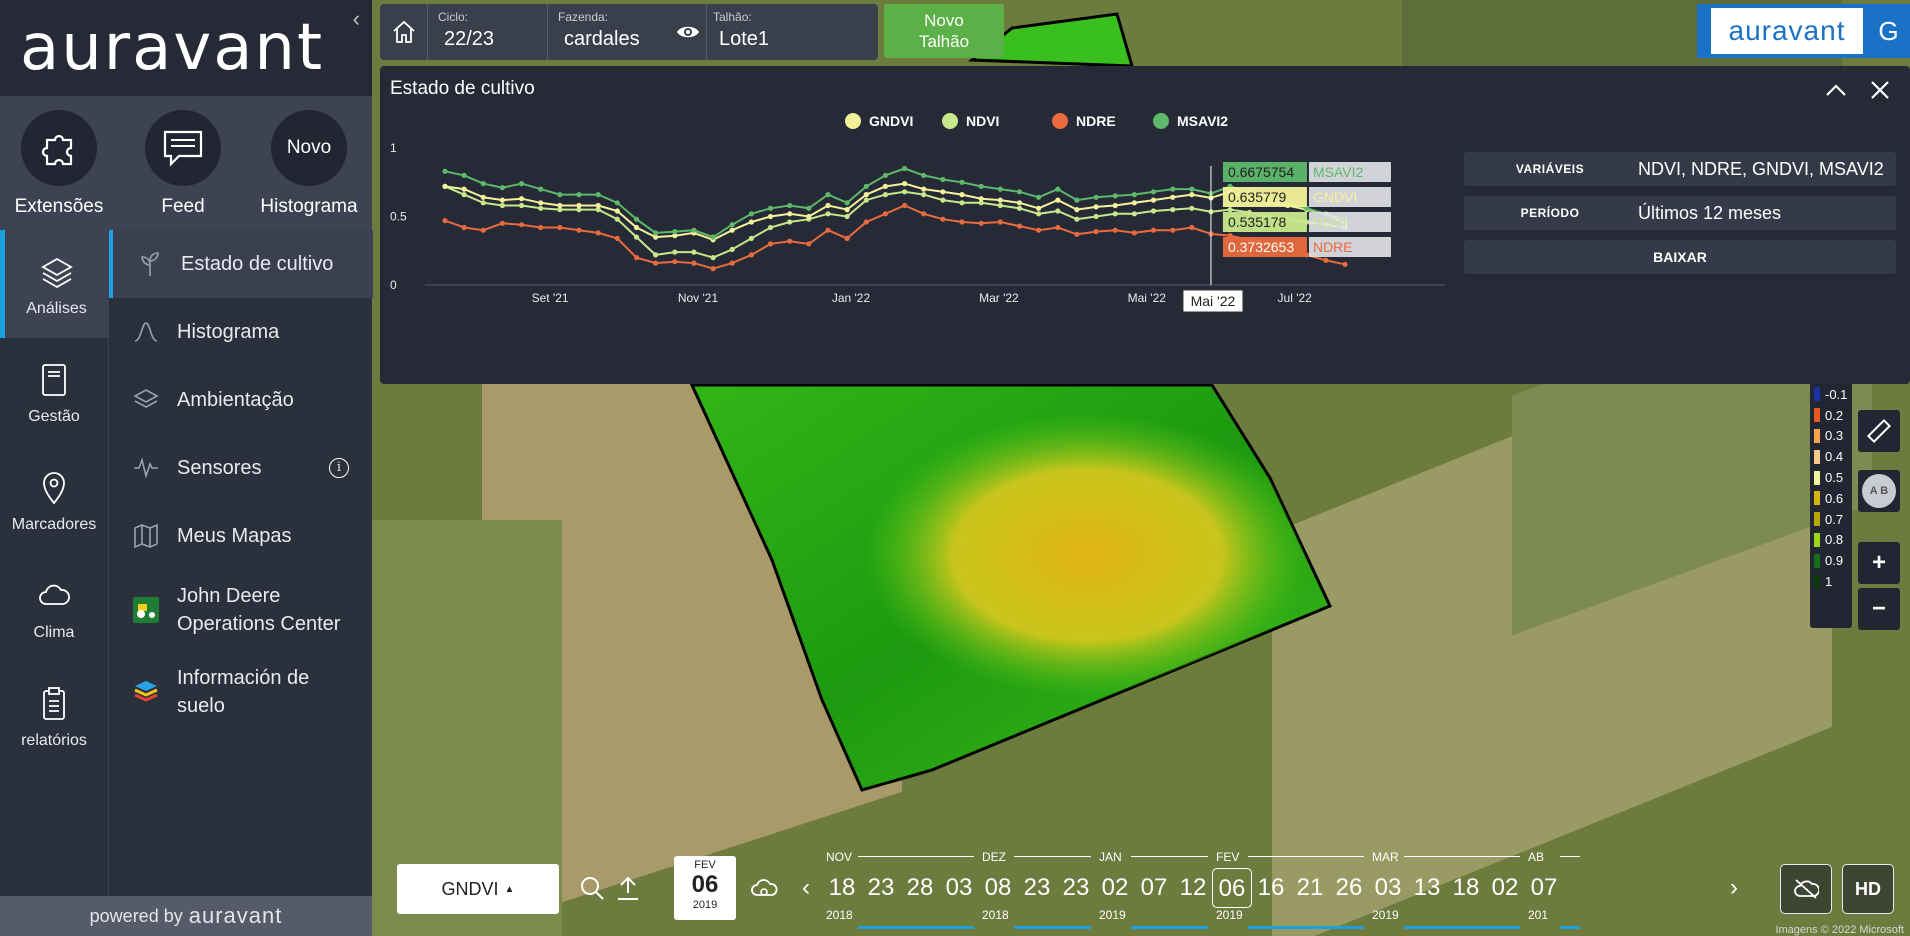 This screenshot has height=936, width=1910. What do you see at coordinates (54, 500) in the screenshot?
I see `nav-marcadores: Marcadores` at bounding box center [54, 500].